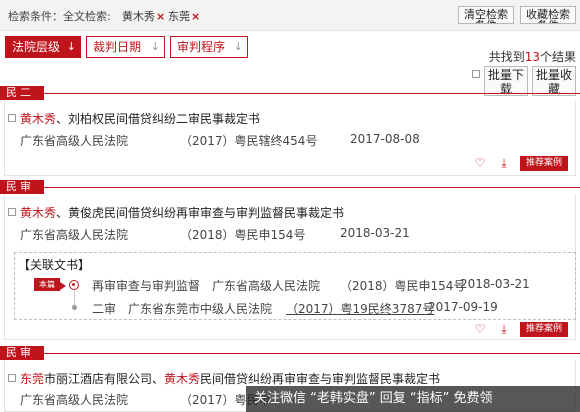 This screenshot has width=580, height=412. I want to click on result-count: 共找到13个结果, so click(532, 57).